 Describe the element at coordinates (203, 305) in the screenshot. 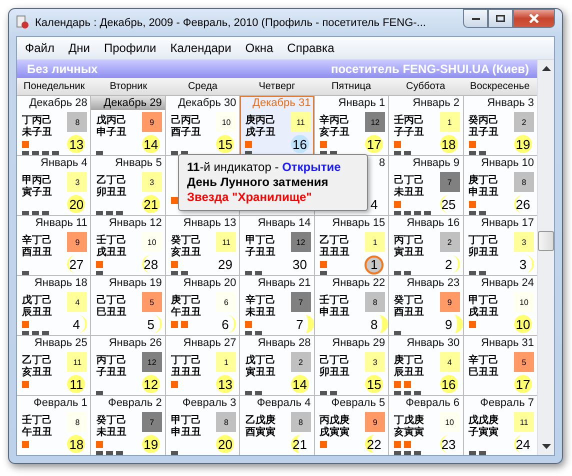

I see `day-cell: Январь 20 庚丁己 午丑丑 6 6` at that location.